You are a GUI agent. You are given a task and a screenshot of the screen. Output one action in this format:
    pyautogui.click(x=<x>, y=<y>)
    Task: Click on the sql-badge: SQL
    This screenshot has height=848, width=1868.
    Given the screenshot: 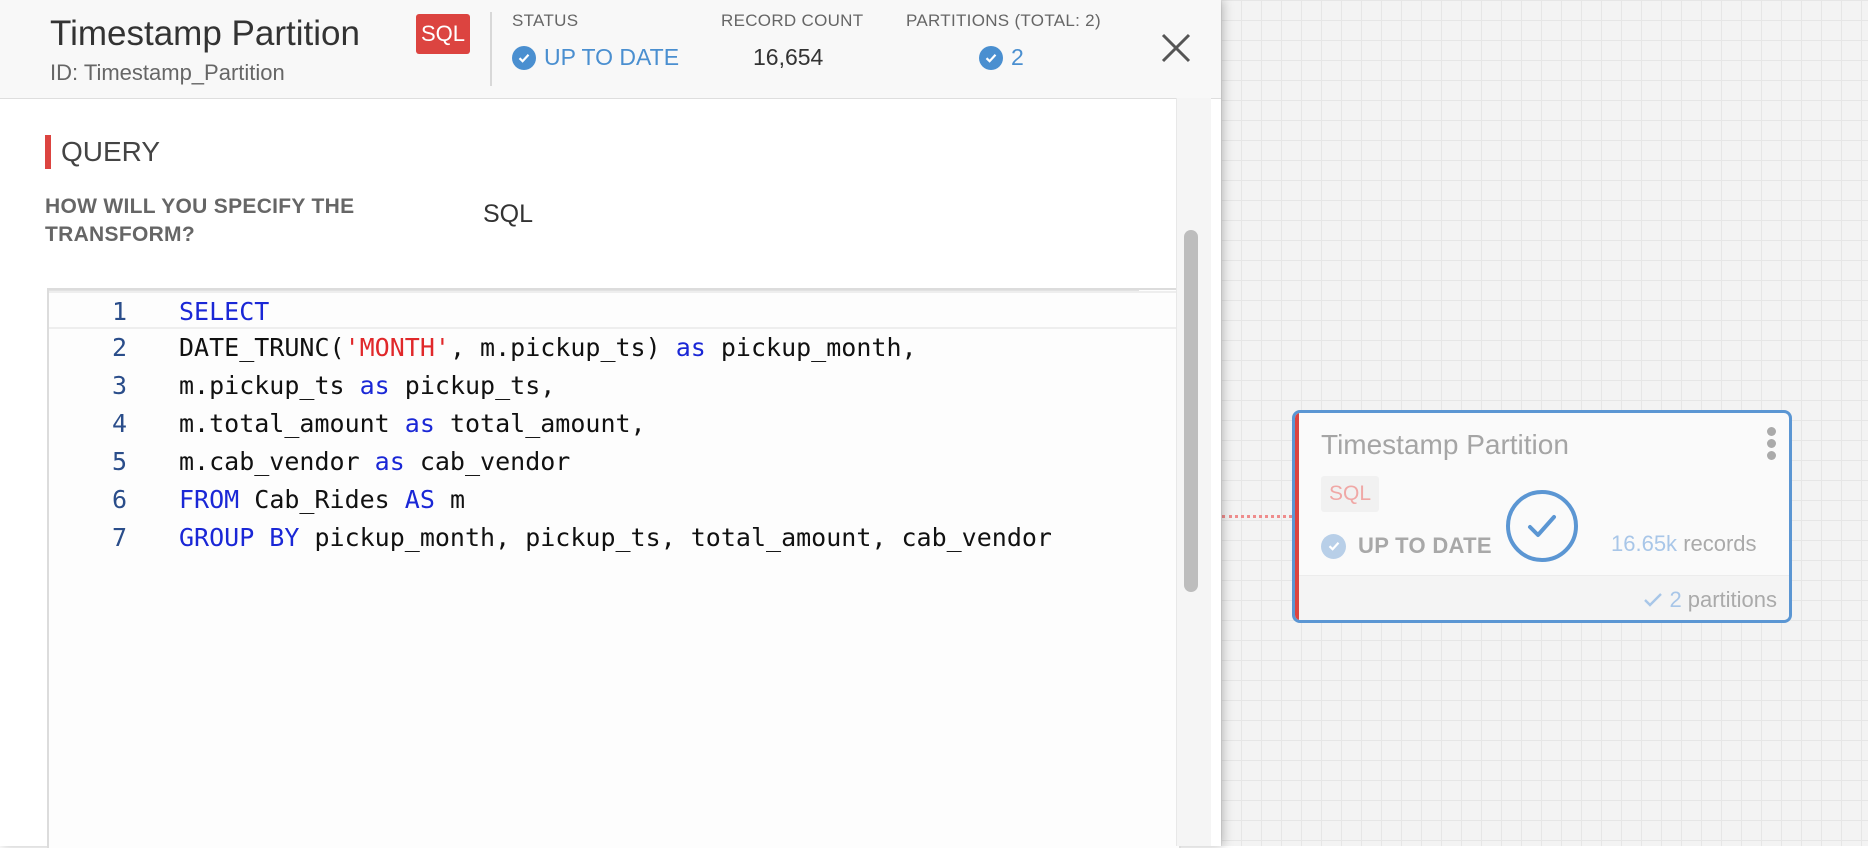 What is the action you would take?
    pyautogui.click(x=443, y=34)
    